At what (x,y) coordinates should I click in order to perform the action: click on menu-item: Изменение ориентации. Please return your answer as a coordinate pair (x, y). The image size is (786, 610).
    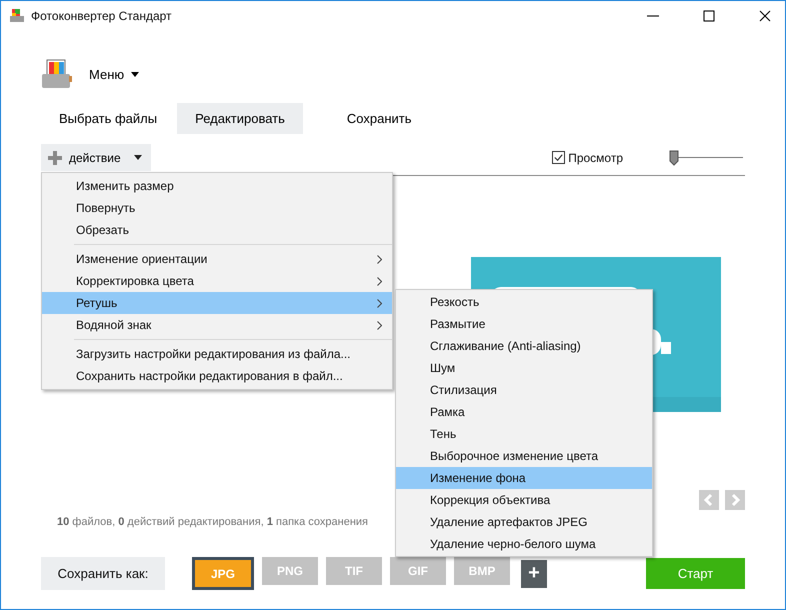
    Looking at the image, I should click on (217, 259).